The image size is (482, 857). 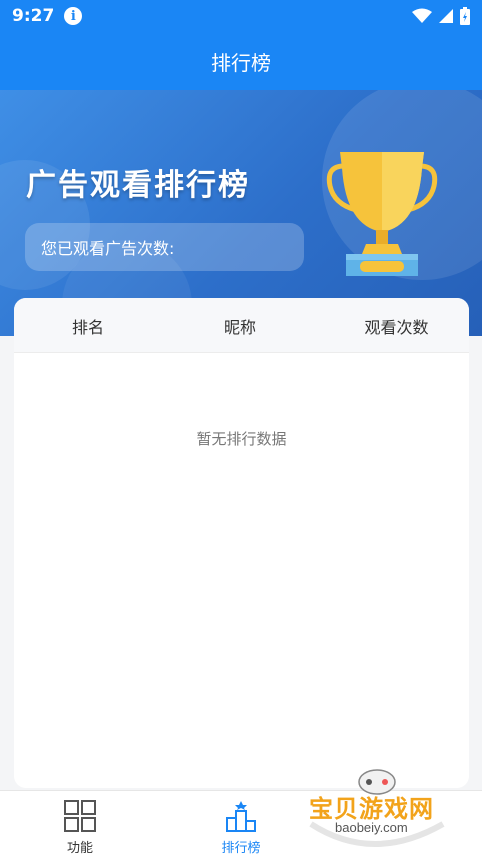 I want to click on nav-label-functions: 功能, so click(x=79, y=848).